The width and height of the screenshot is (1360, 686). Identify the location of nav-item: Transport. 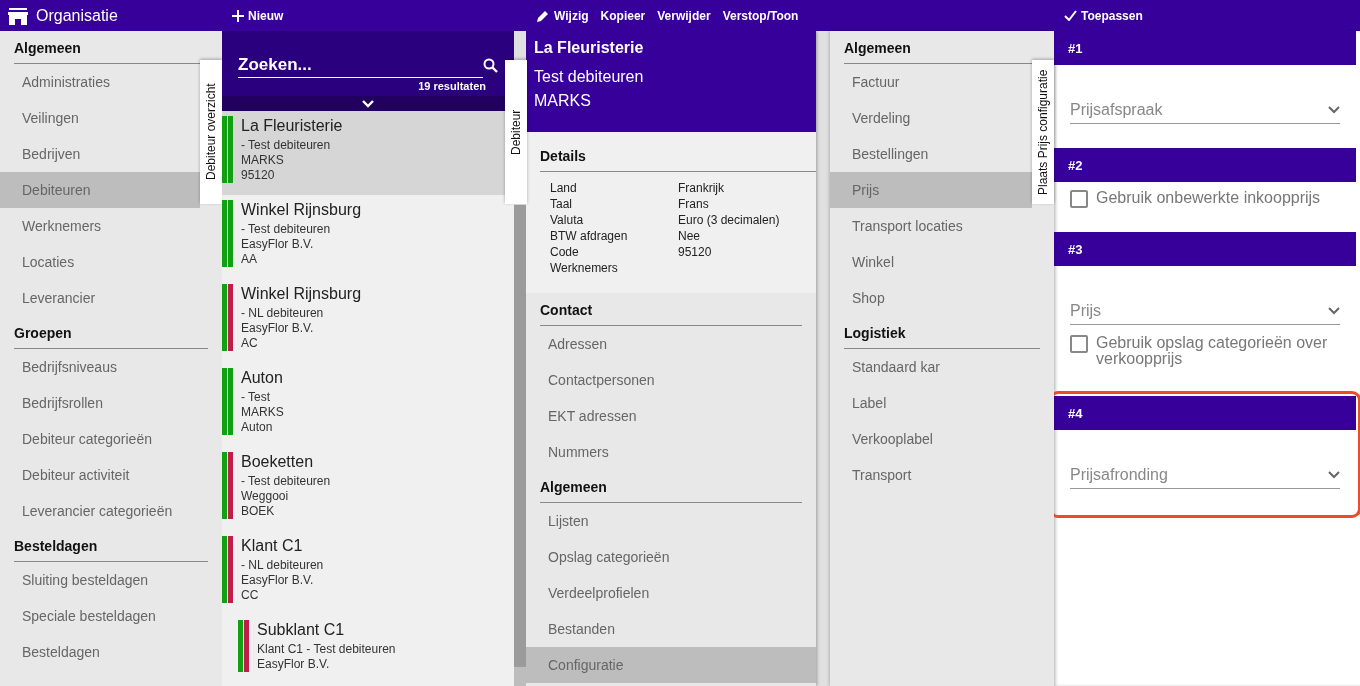
(931, 475).